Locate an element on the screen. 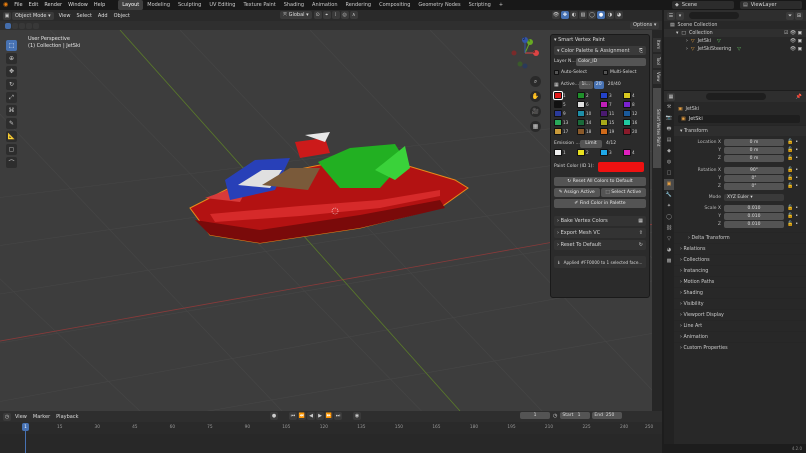  tab-layout: Layout is located at coordinates (131, 5).